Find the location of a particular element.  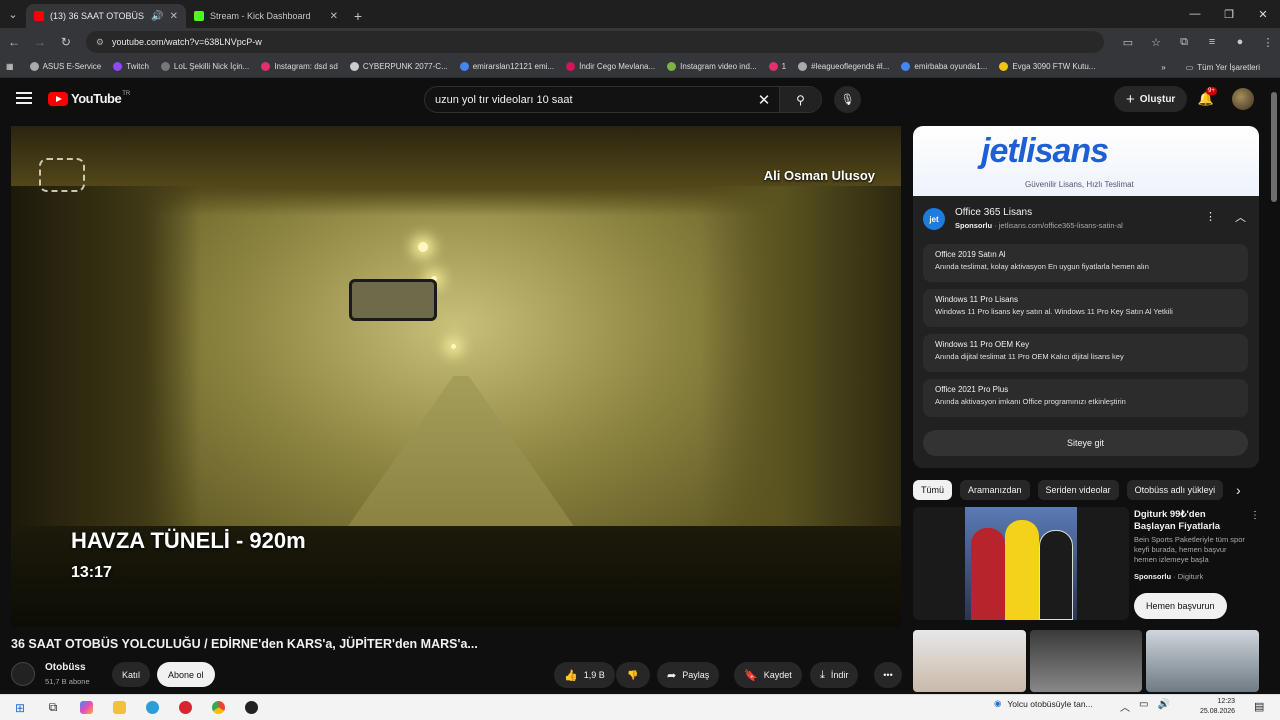

share-button: ➦ Paylaş is located at coordinates (688, 675).